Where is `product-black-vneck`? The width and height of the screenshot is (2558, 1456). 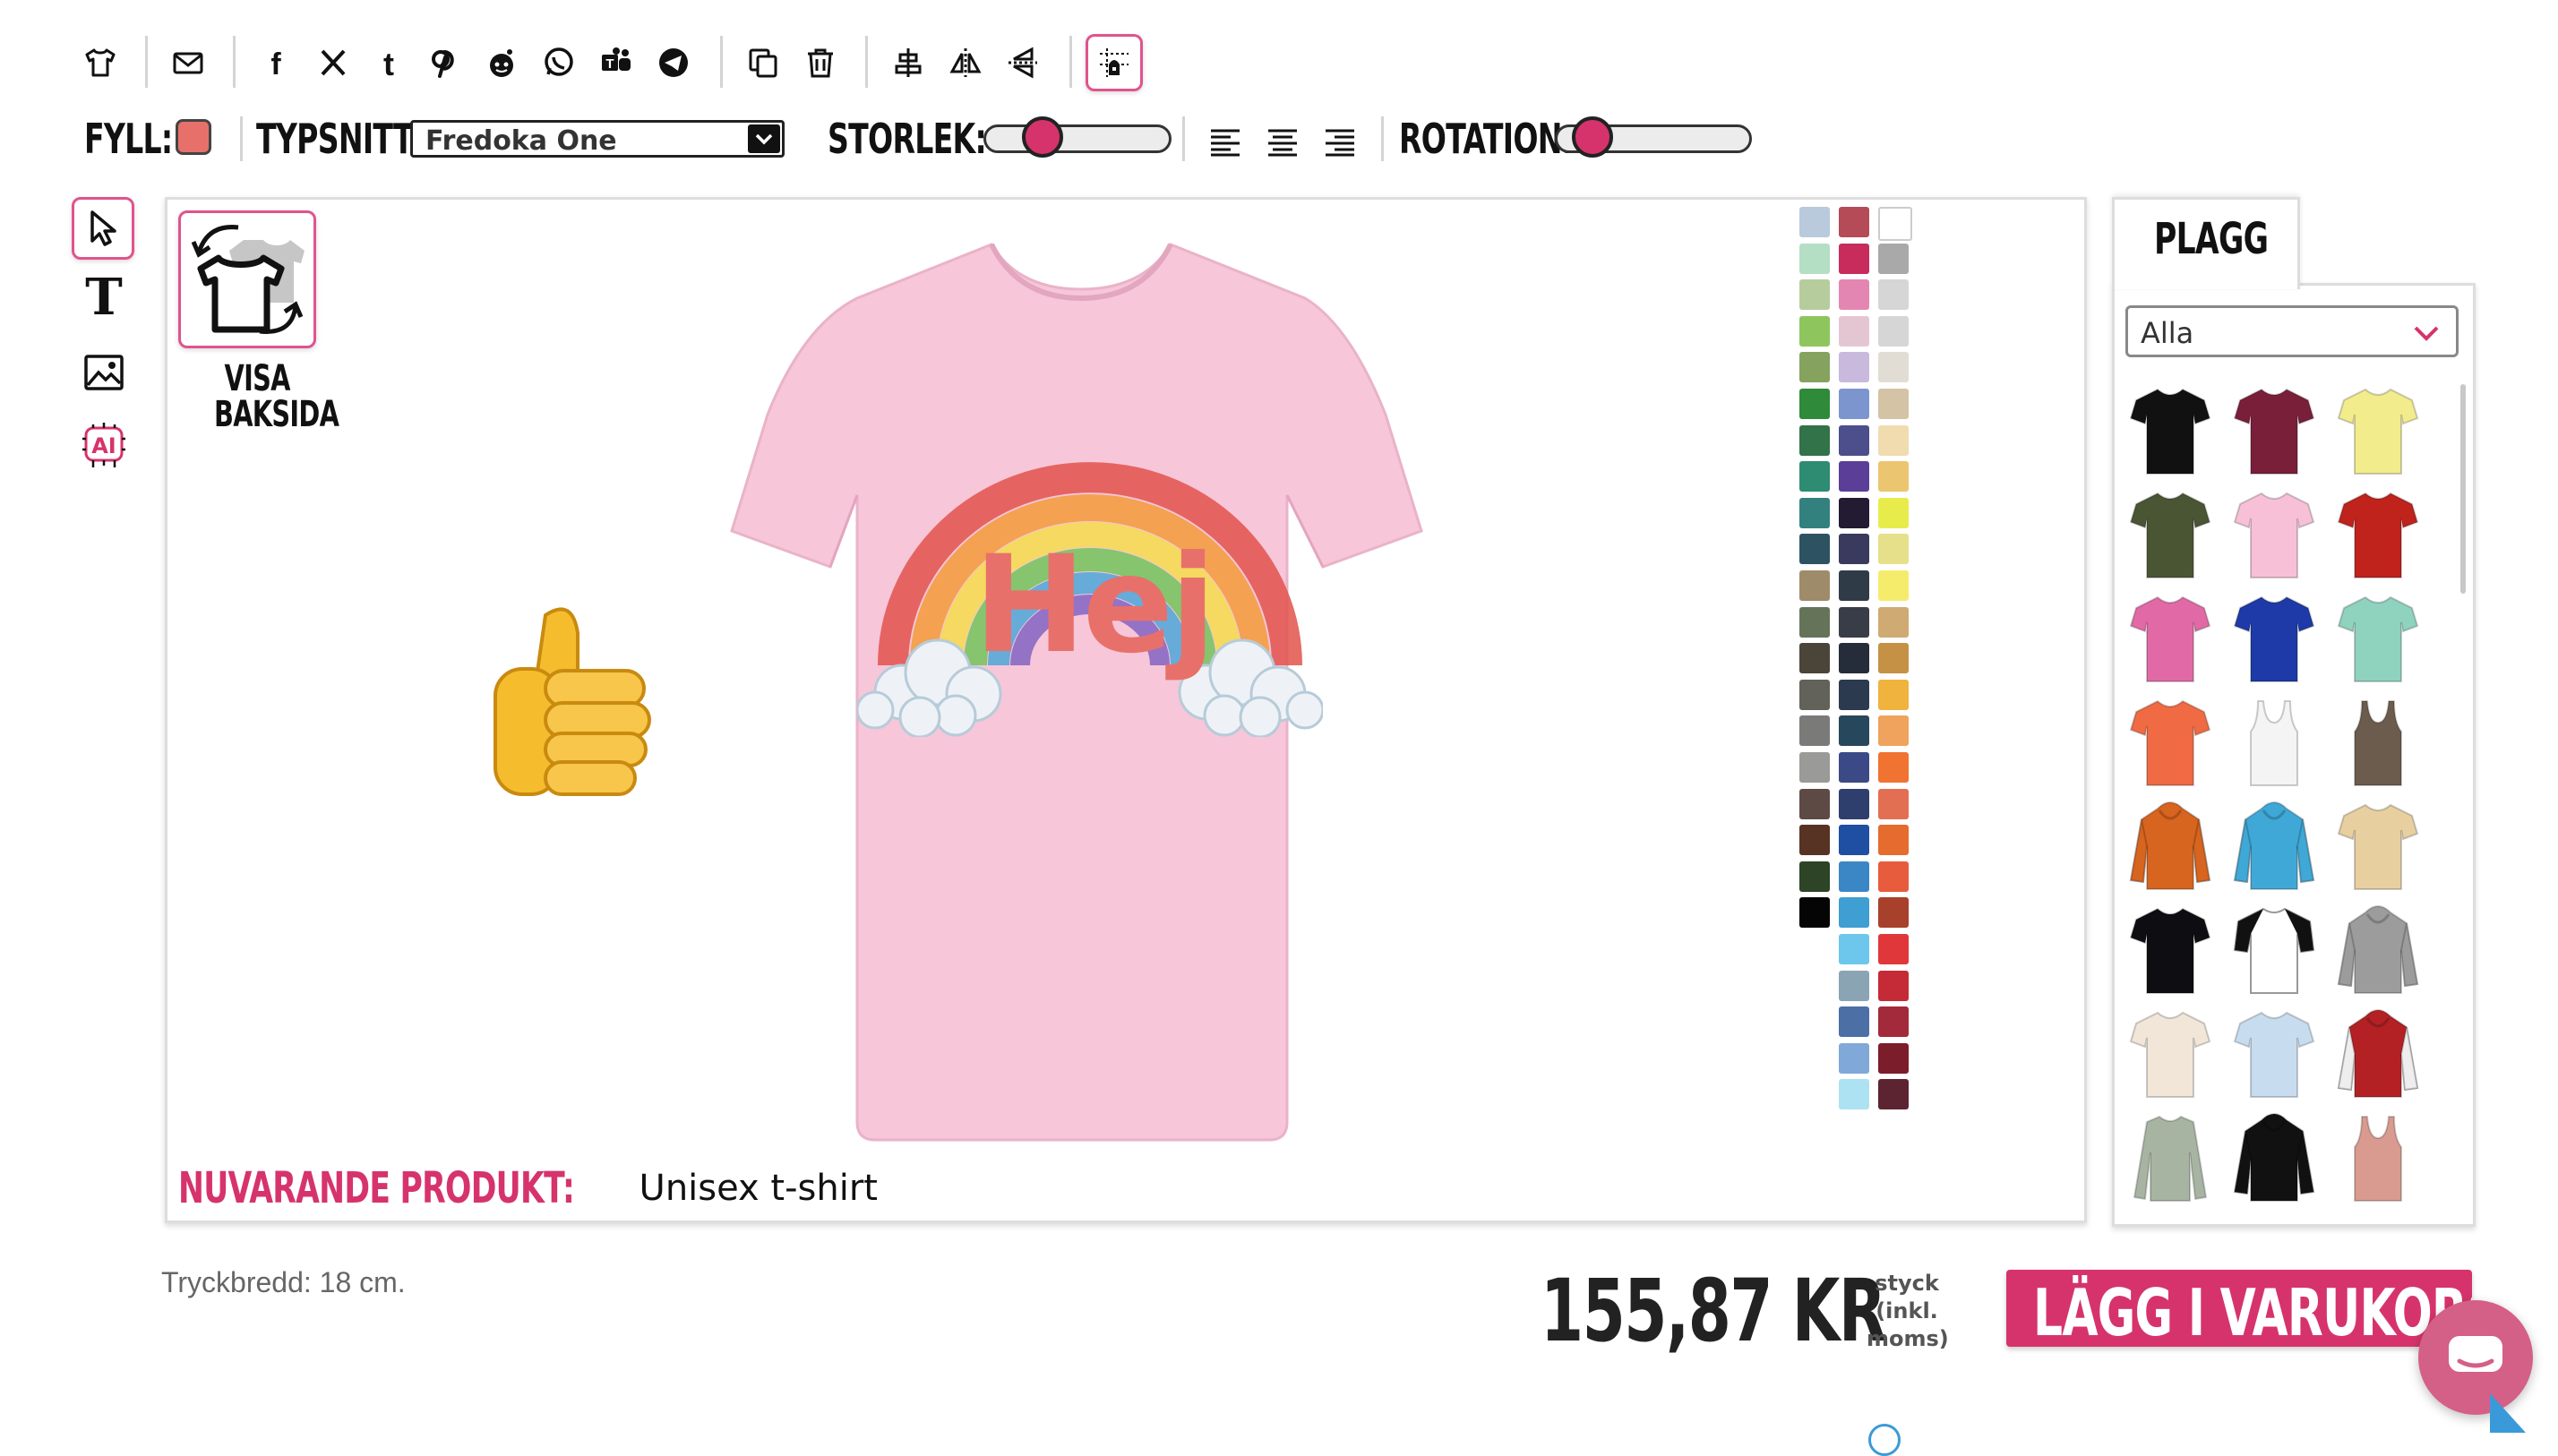
product-black-vneck is located at coordinates (2170, 950).